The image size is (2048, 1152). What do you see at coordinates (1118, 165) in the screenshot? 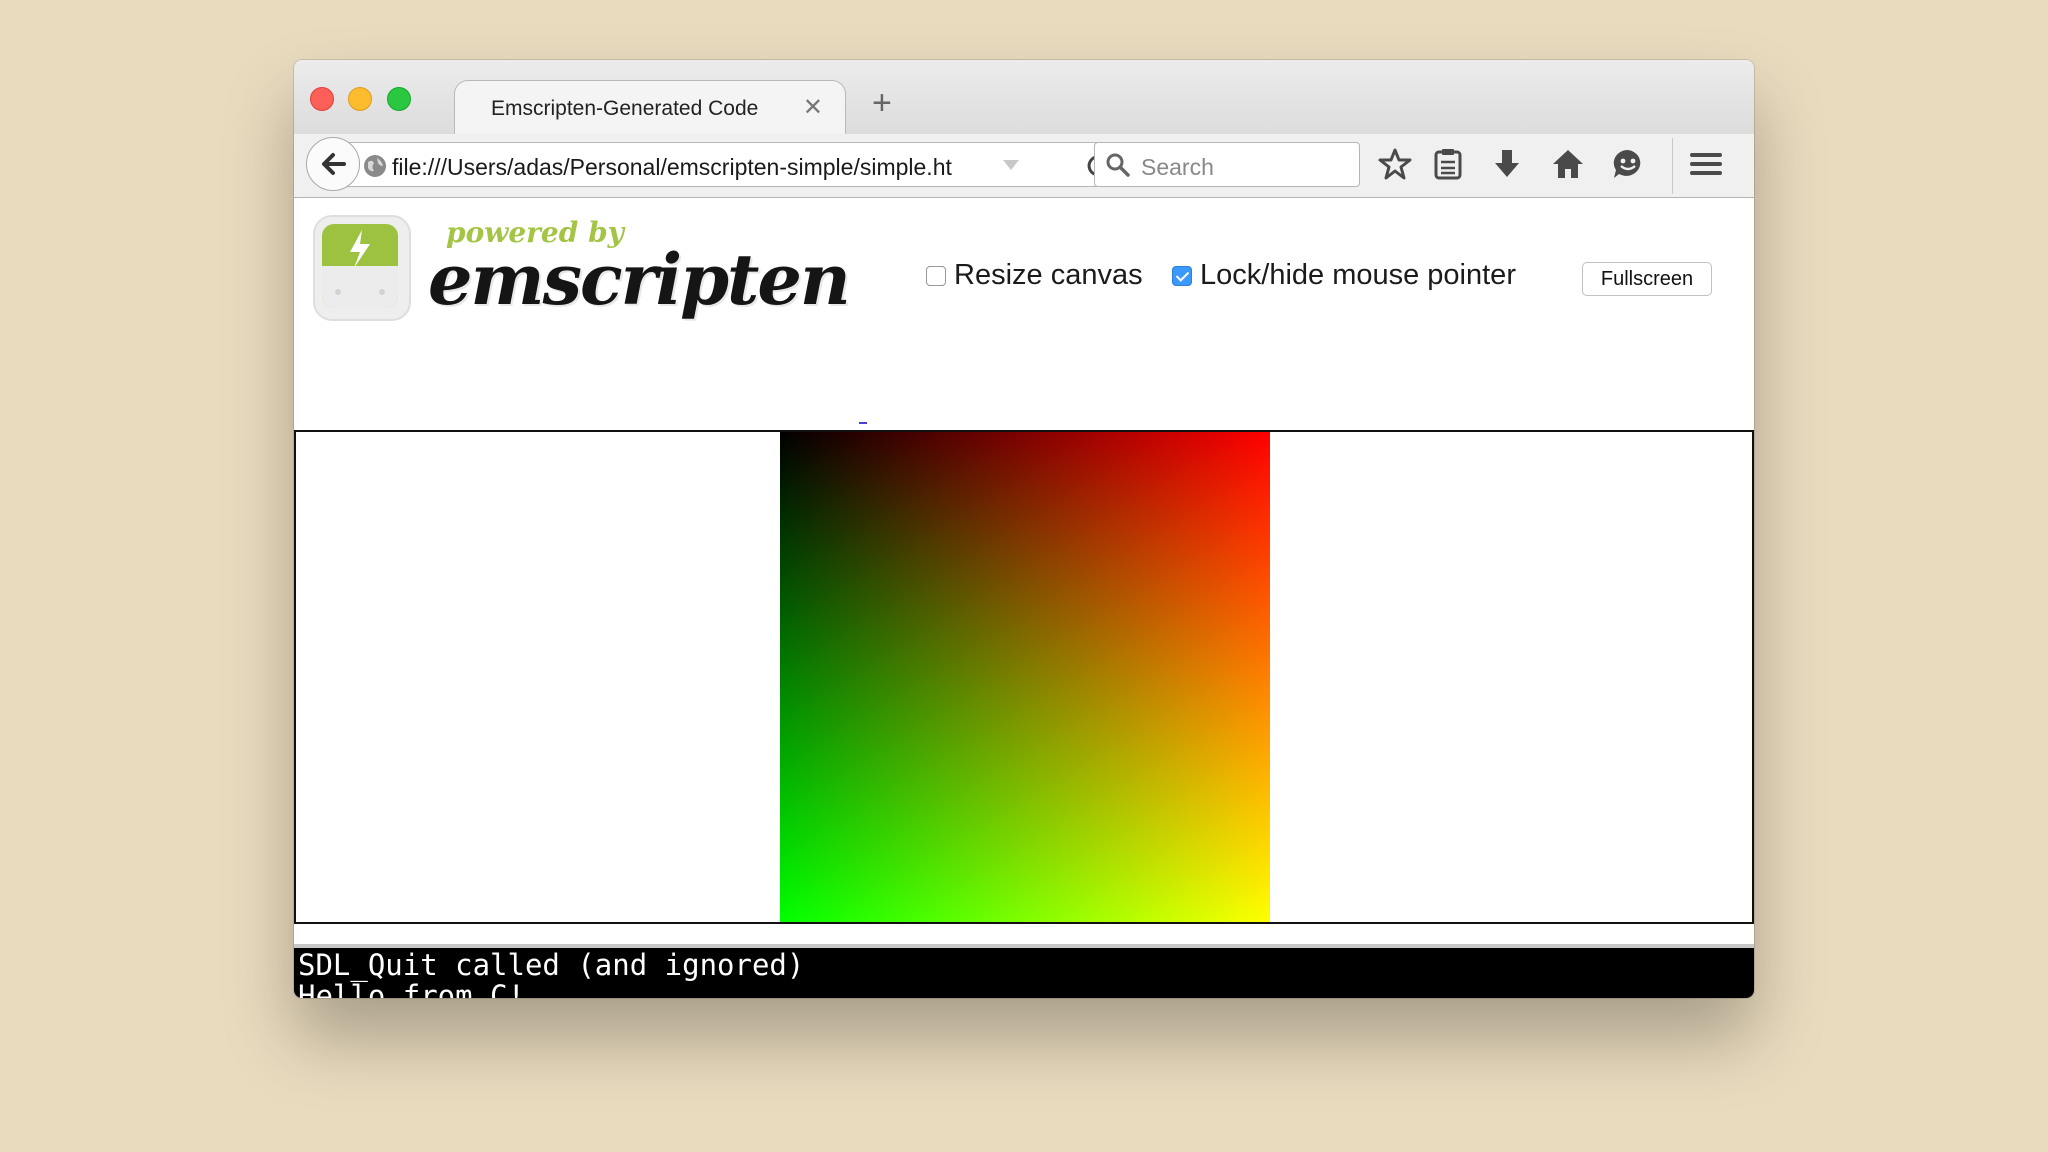
I see `search-icon` at bounding box center [1118, 165].